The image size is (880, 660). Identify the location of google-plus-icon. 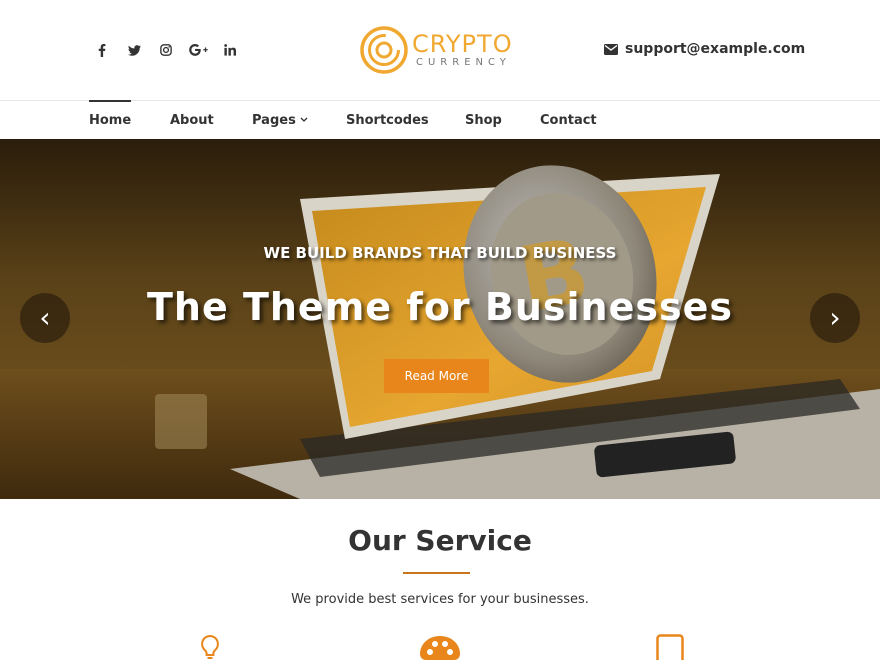
(198, 50).